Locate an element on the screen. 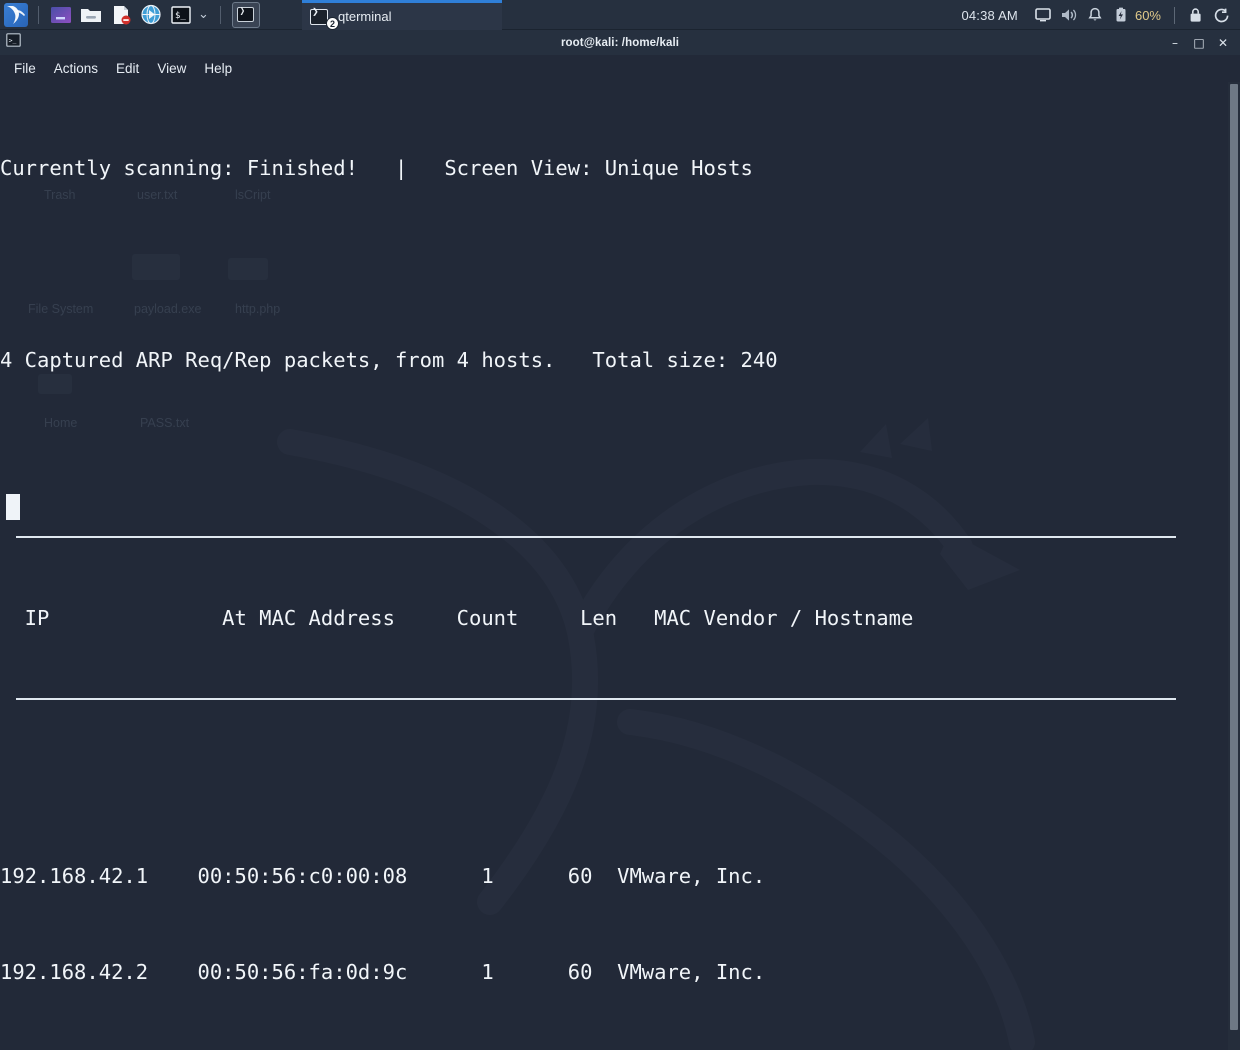 The image size is (1240, 1050). window-list-divider is located at coordinates (220, 14).